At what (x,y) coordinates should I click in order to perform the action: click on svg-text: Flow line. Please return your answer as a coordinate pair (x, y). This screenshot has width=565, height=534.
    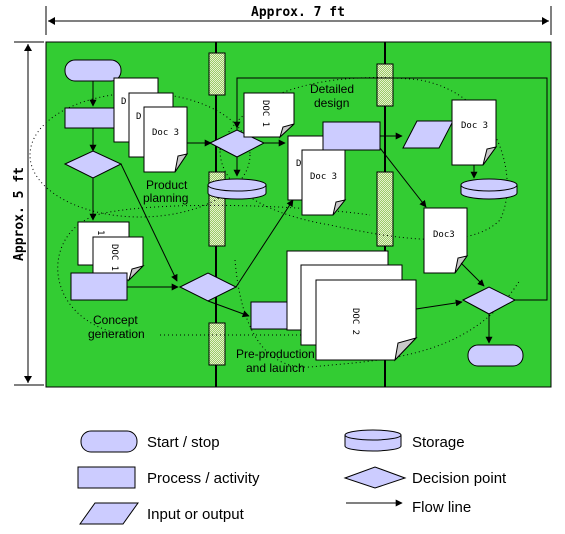
    Looking at the image, I should click on (441, 507).